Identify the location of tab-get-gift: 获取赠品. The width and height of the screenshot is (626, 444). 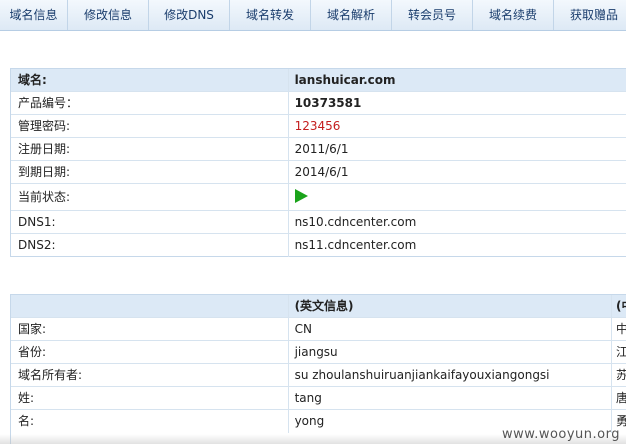
(590, 15).